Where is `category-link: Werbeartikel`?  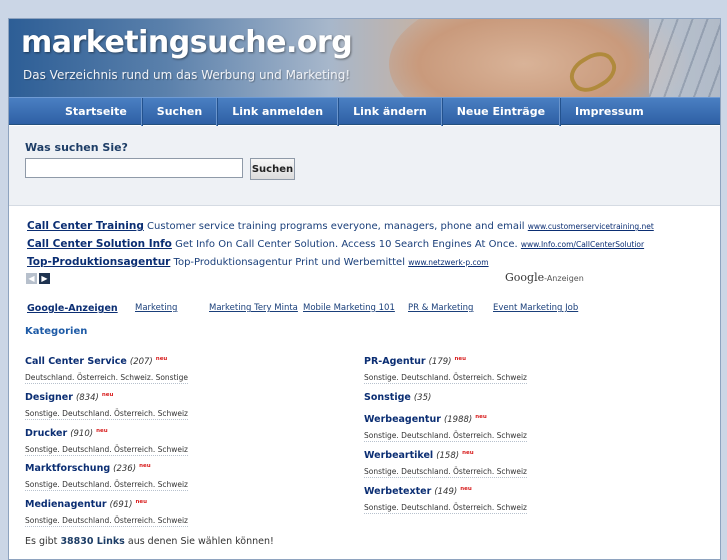
category-link: Werbeartikel is located at coordinates (398, 455).